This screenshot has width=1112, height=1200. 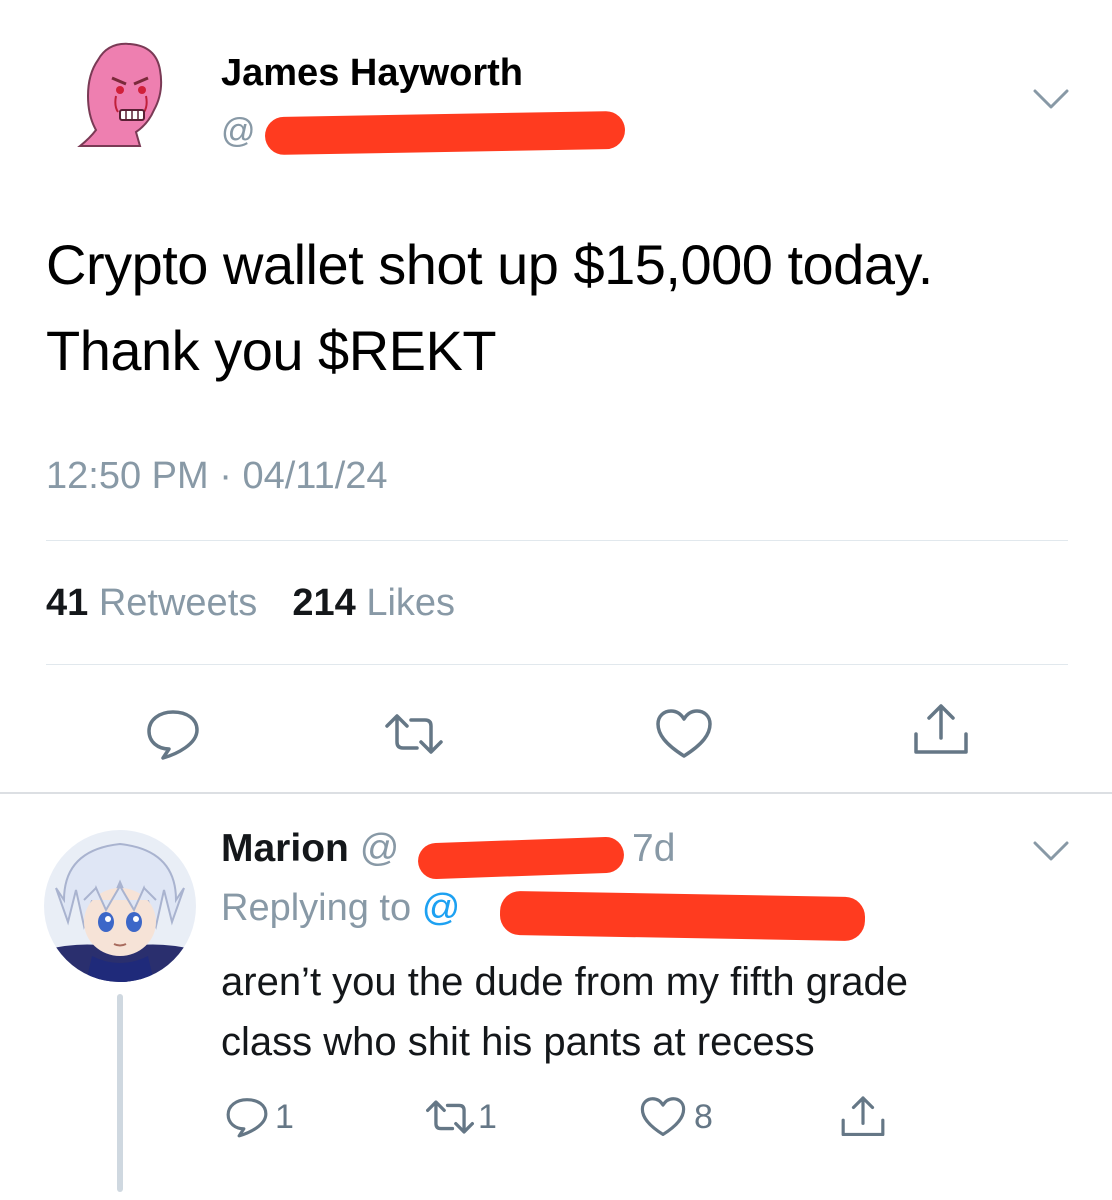 I want to click on replying-to: Replying to @, so click(x=340, y=908).